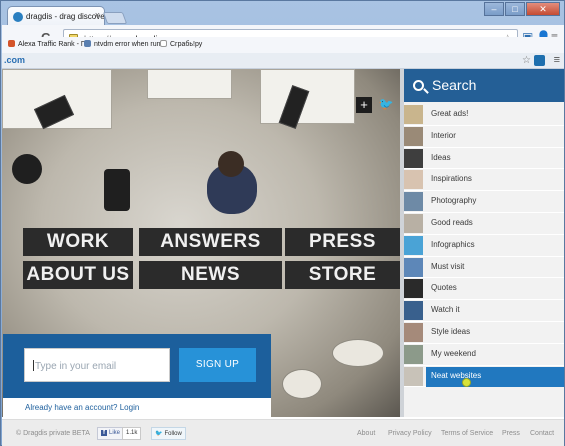 The image size is (565, 446). What do you see at coordinates (418, 85) in the screenshot?
I see `search-icon` at bounding box center [418, 85].